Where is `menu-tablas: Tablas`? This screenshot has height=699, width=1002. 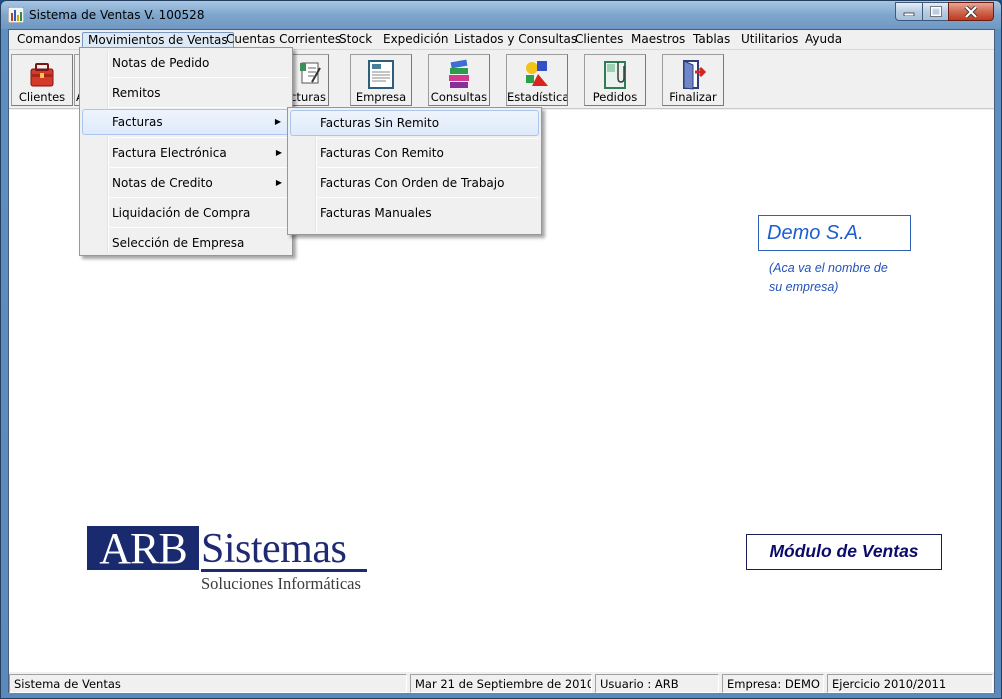
menu-tablas: Tablas is located at coordinates (711, 40).